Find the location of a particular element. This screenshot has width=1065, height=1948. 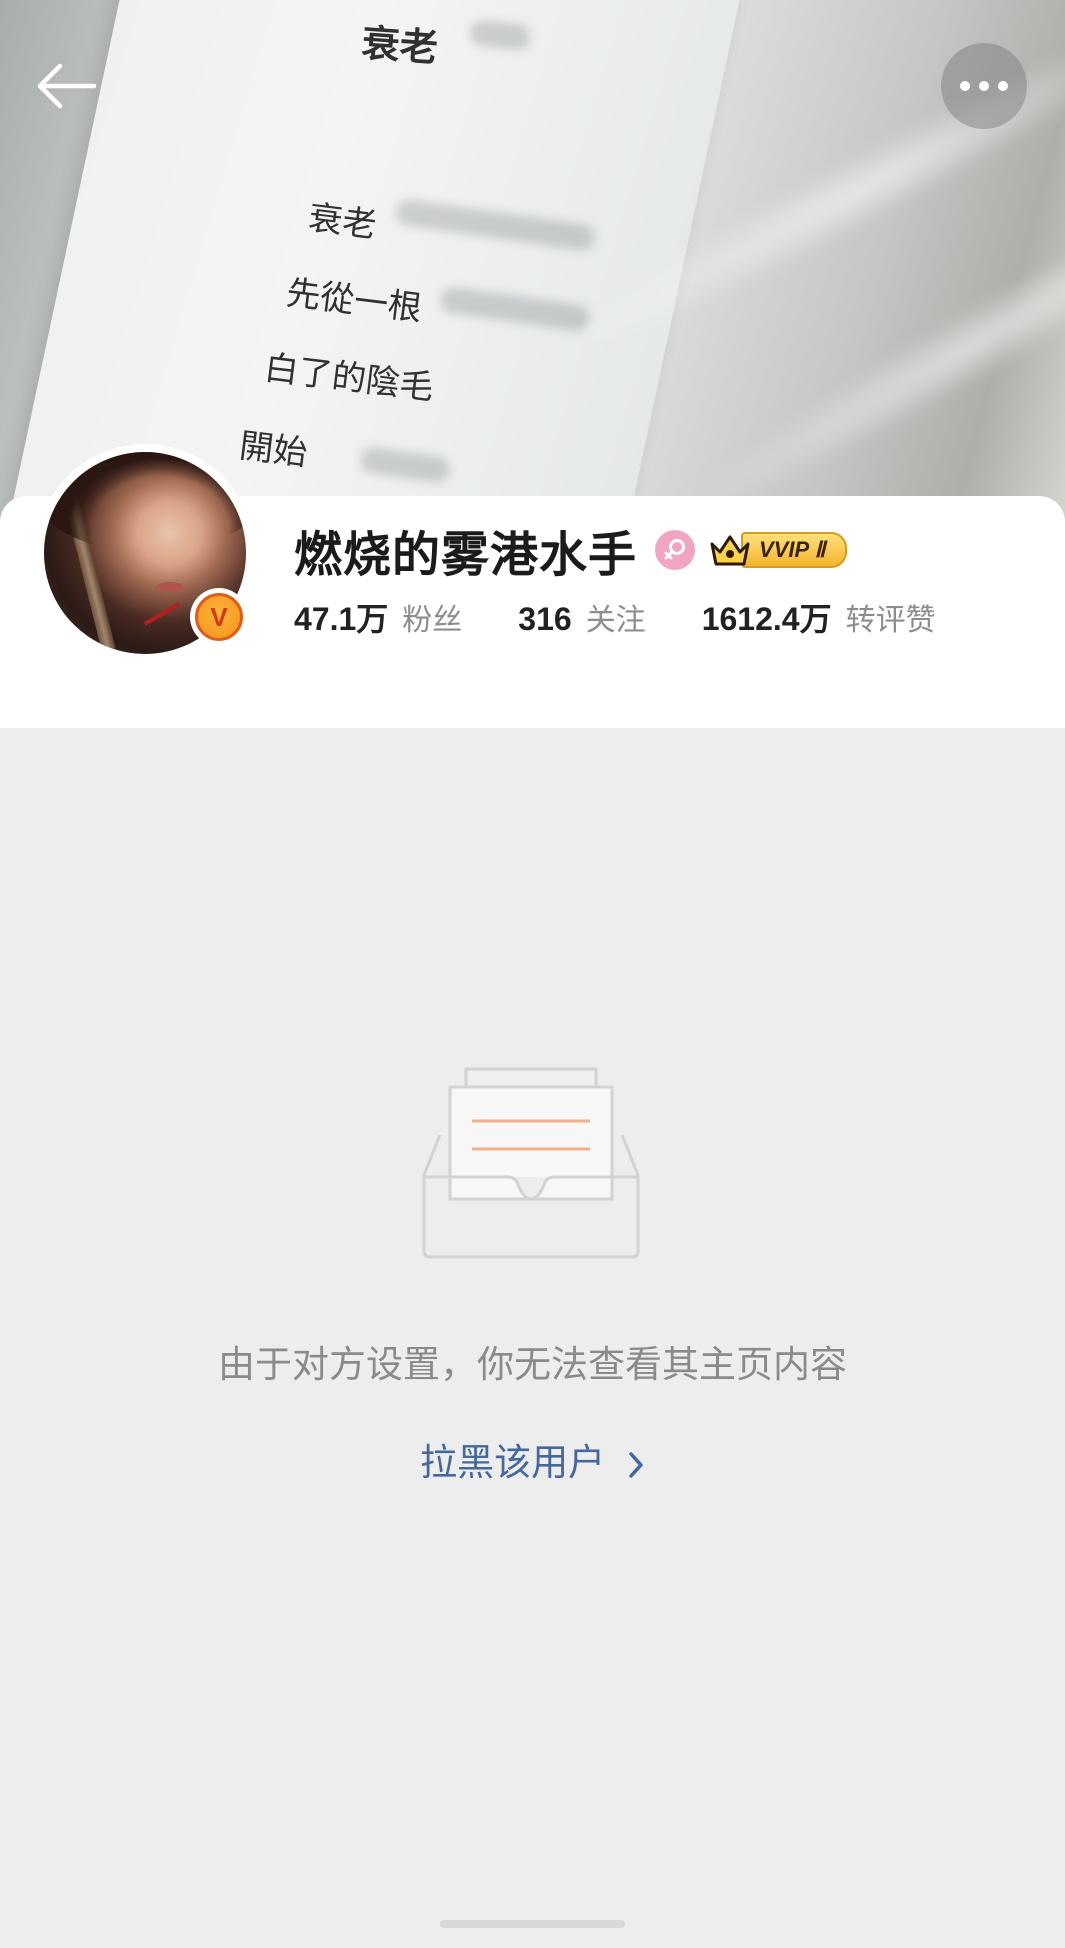

verified-badge: V is located at coordinates (219, 617).